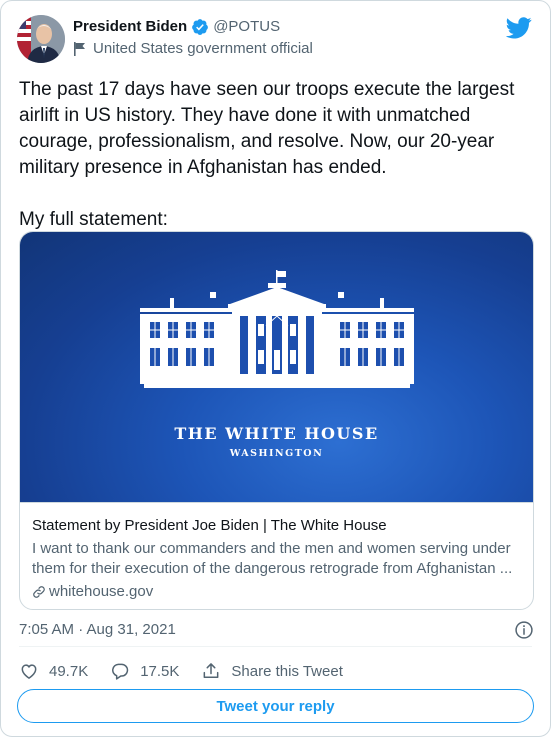 This screenshot has width=551, height=737. Describe the element at coordinates (276, 453) in the screenshot. I see `white-house-subtitle: WASHINGTON` at that location.